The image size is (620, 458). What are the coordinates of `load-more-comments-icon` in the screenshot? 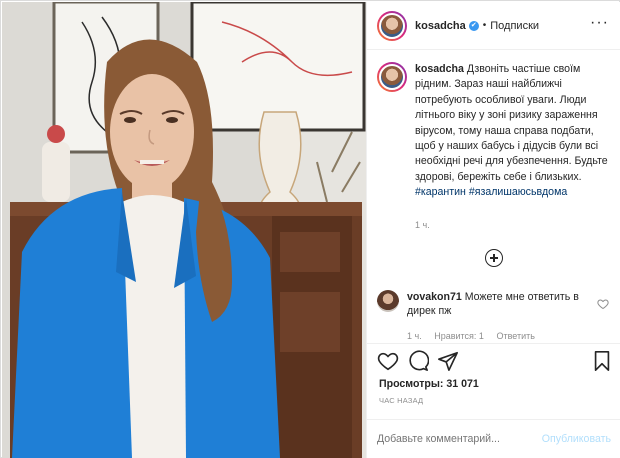 It's located at (494, 258).